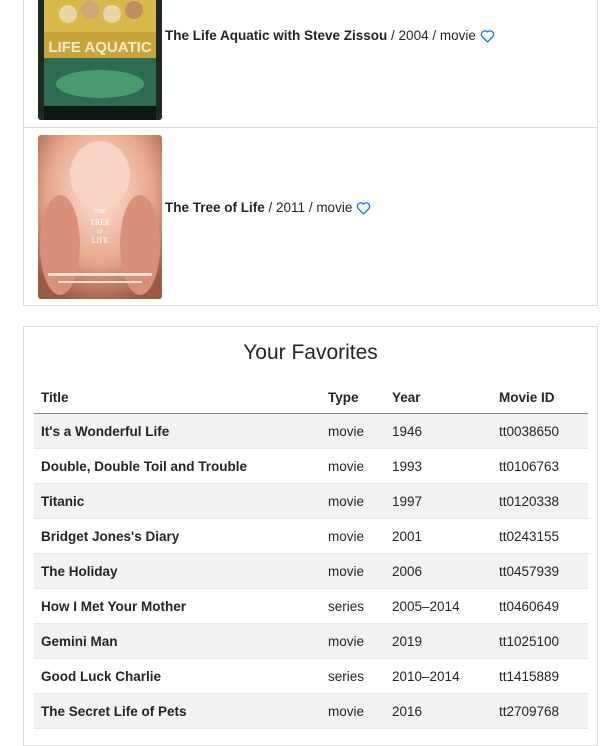 The image size is (615, 746). Describe the element at coordinates (540, 606) in the screenshot. I see `movie-id-cell: tt0460649` at that location.